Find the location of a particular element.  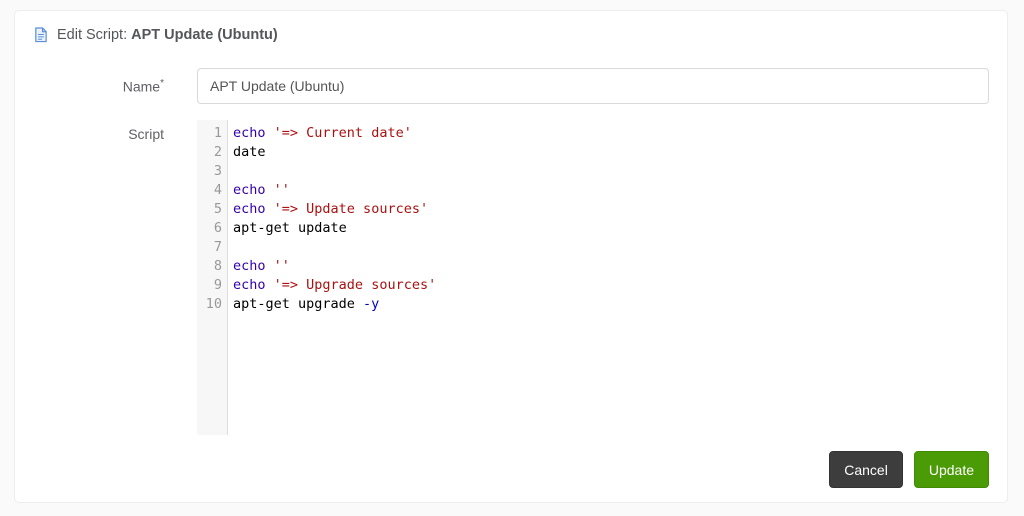

line-number: 4 is located at coordinates (217, 190).